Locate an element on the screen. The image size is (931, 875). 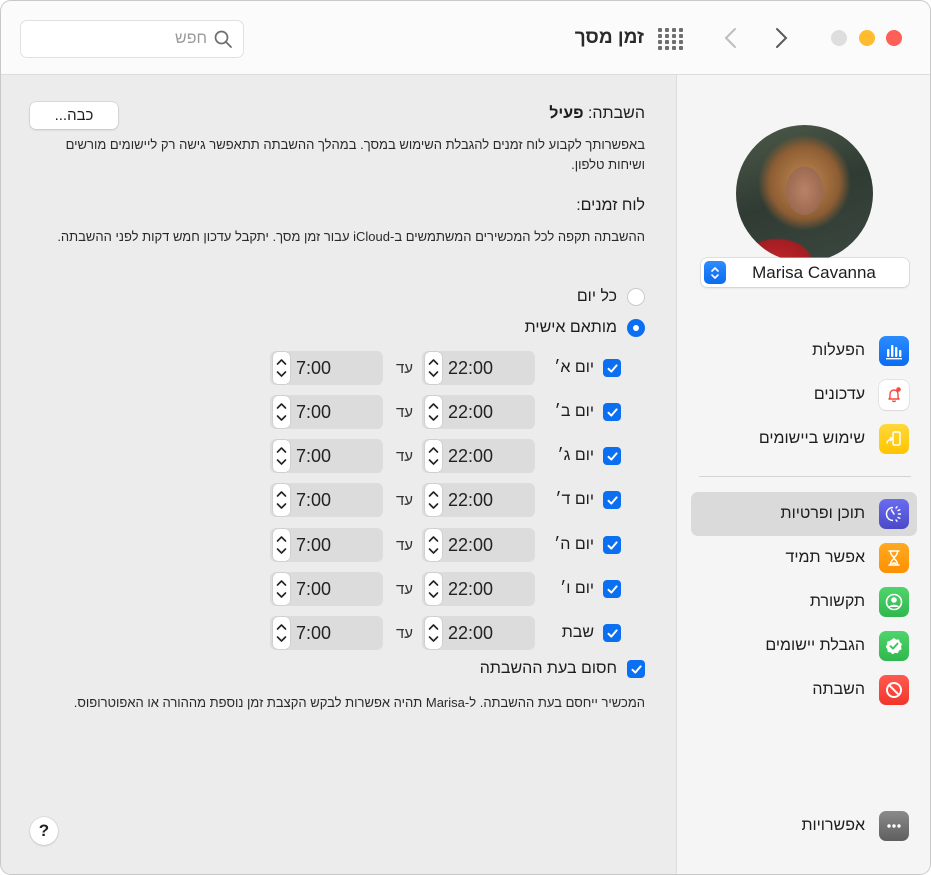
sidebar-item-communication: תקשורת is located at coordinates (804, 602).